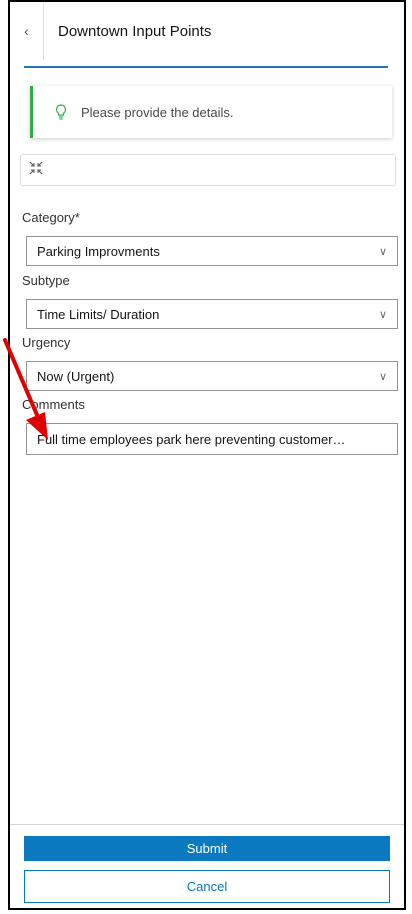 Image resolution: width=412 pixels, height=914 pixels. I want to click on category-select: Parking Improvments ∨, so click(212, 251).